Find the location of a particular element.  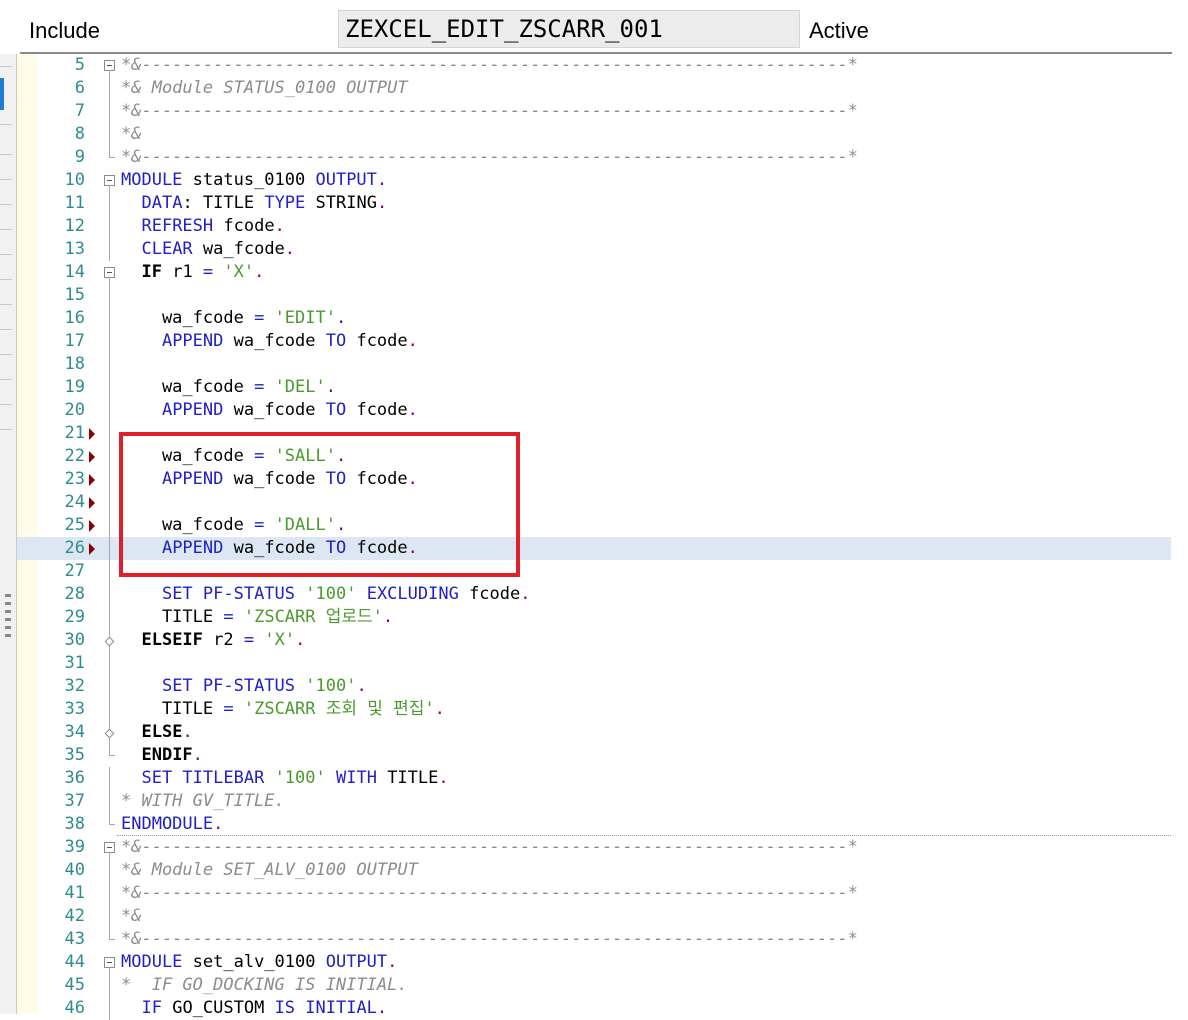

code-text: * WITH GV_TITLE. is located at coordinates (203, 801).